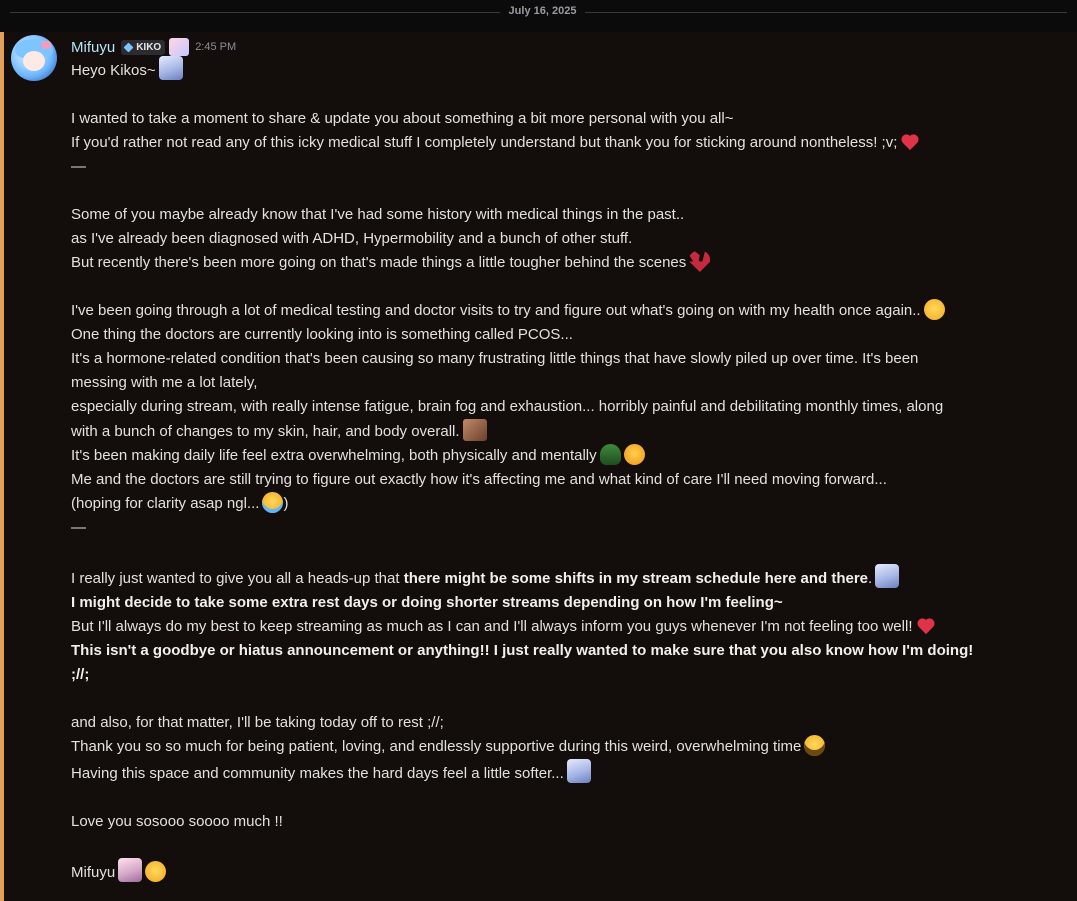 The width and height of the screenshot is (1077, 901). I want to click on role-tag-label: KIKO, so click(149, 47).